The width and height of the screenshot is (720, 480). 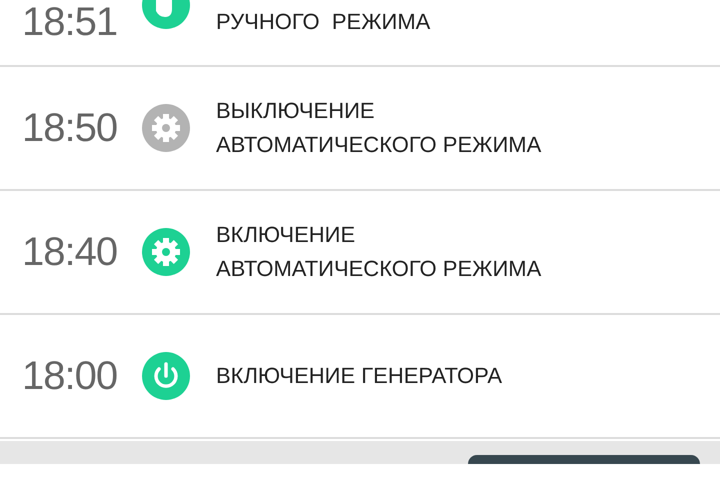 What do you see at coordinates (359, 376) in the screenshot?
I see `event-title: ВКЛЮЧЕНИЕ ГЕНЕРАТОРА` at bounding box center [359, 376].